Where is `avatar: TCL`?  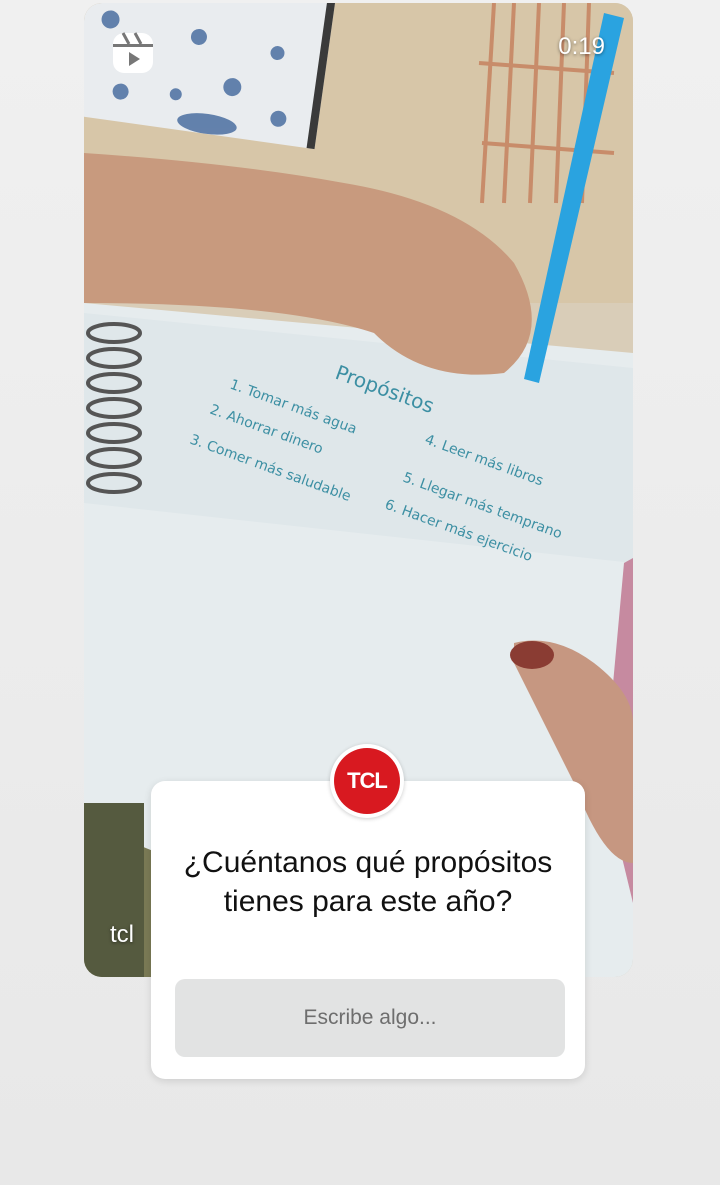 avatar: TCL is located at coordinates (367, 781).